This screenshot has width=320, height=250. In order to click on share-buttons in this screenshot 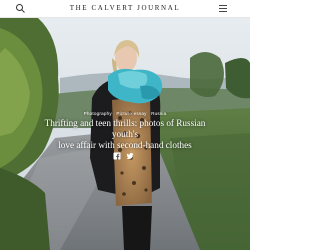, I will do `click(125, 156)`.